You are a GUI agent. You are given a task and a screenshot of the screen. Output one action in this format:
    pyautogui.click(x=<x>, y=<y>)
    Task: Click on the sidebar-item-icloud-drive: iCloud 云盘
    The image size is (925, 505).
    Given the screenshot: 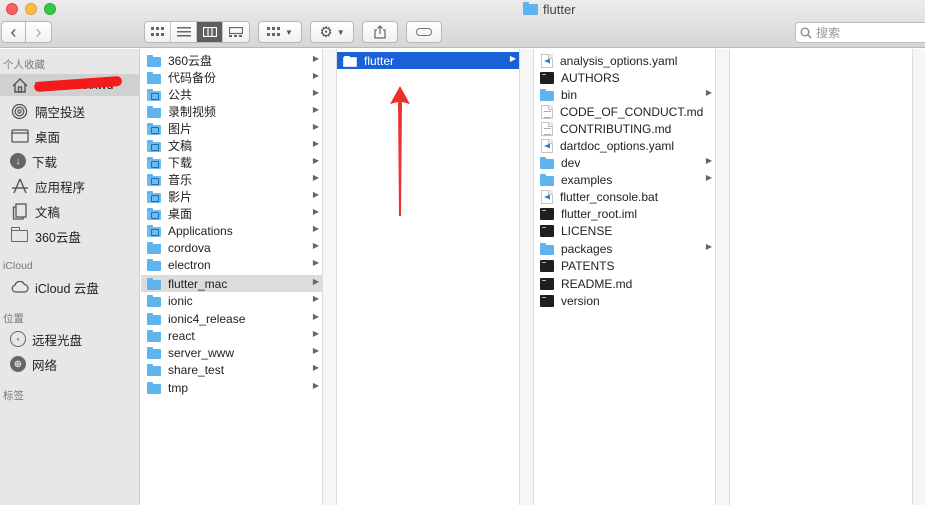 What is the action you would take?
    pyautogui.click(x=74, y=287)
    